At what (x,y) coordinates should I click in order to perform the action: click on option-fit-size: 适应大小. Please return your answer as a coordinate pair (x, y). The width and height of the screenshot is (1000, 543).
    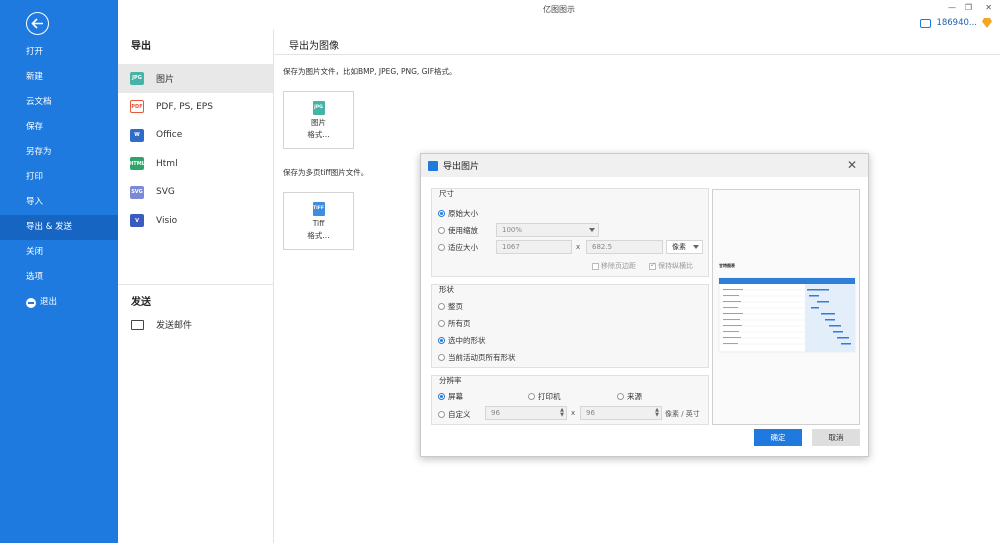
    Looking at the image, I should click on (458, 247).